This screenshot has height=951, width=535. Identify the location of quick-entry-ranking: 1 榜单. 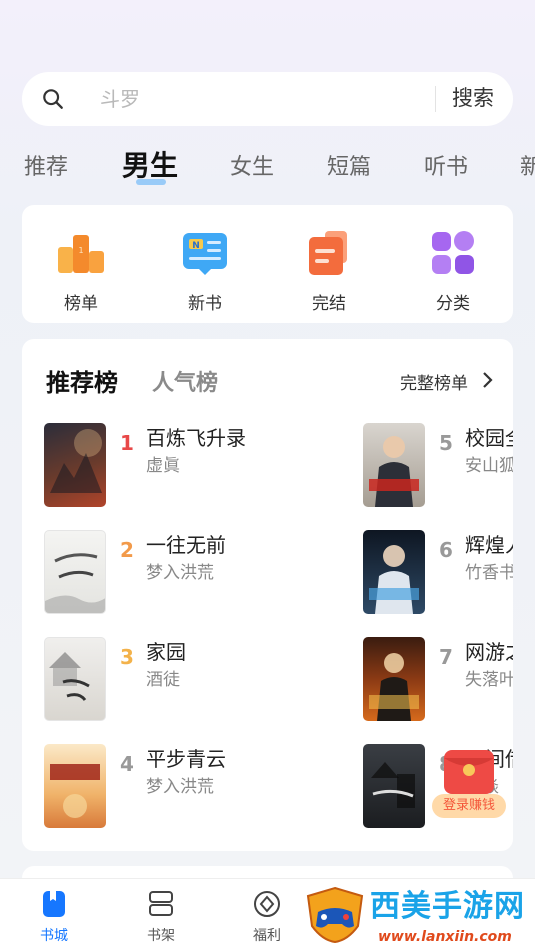
(81, 271).